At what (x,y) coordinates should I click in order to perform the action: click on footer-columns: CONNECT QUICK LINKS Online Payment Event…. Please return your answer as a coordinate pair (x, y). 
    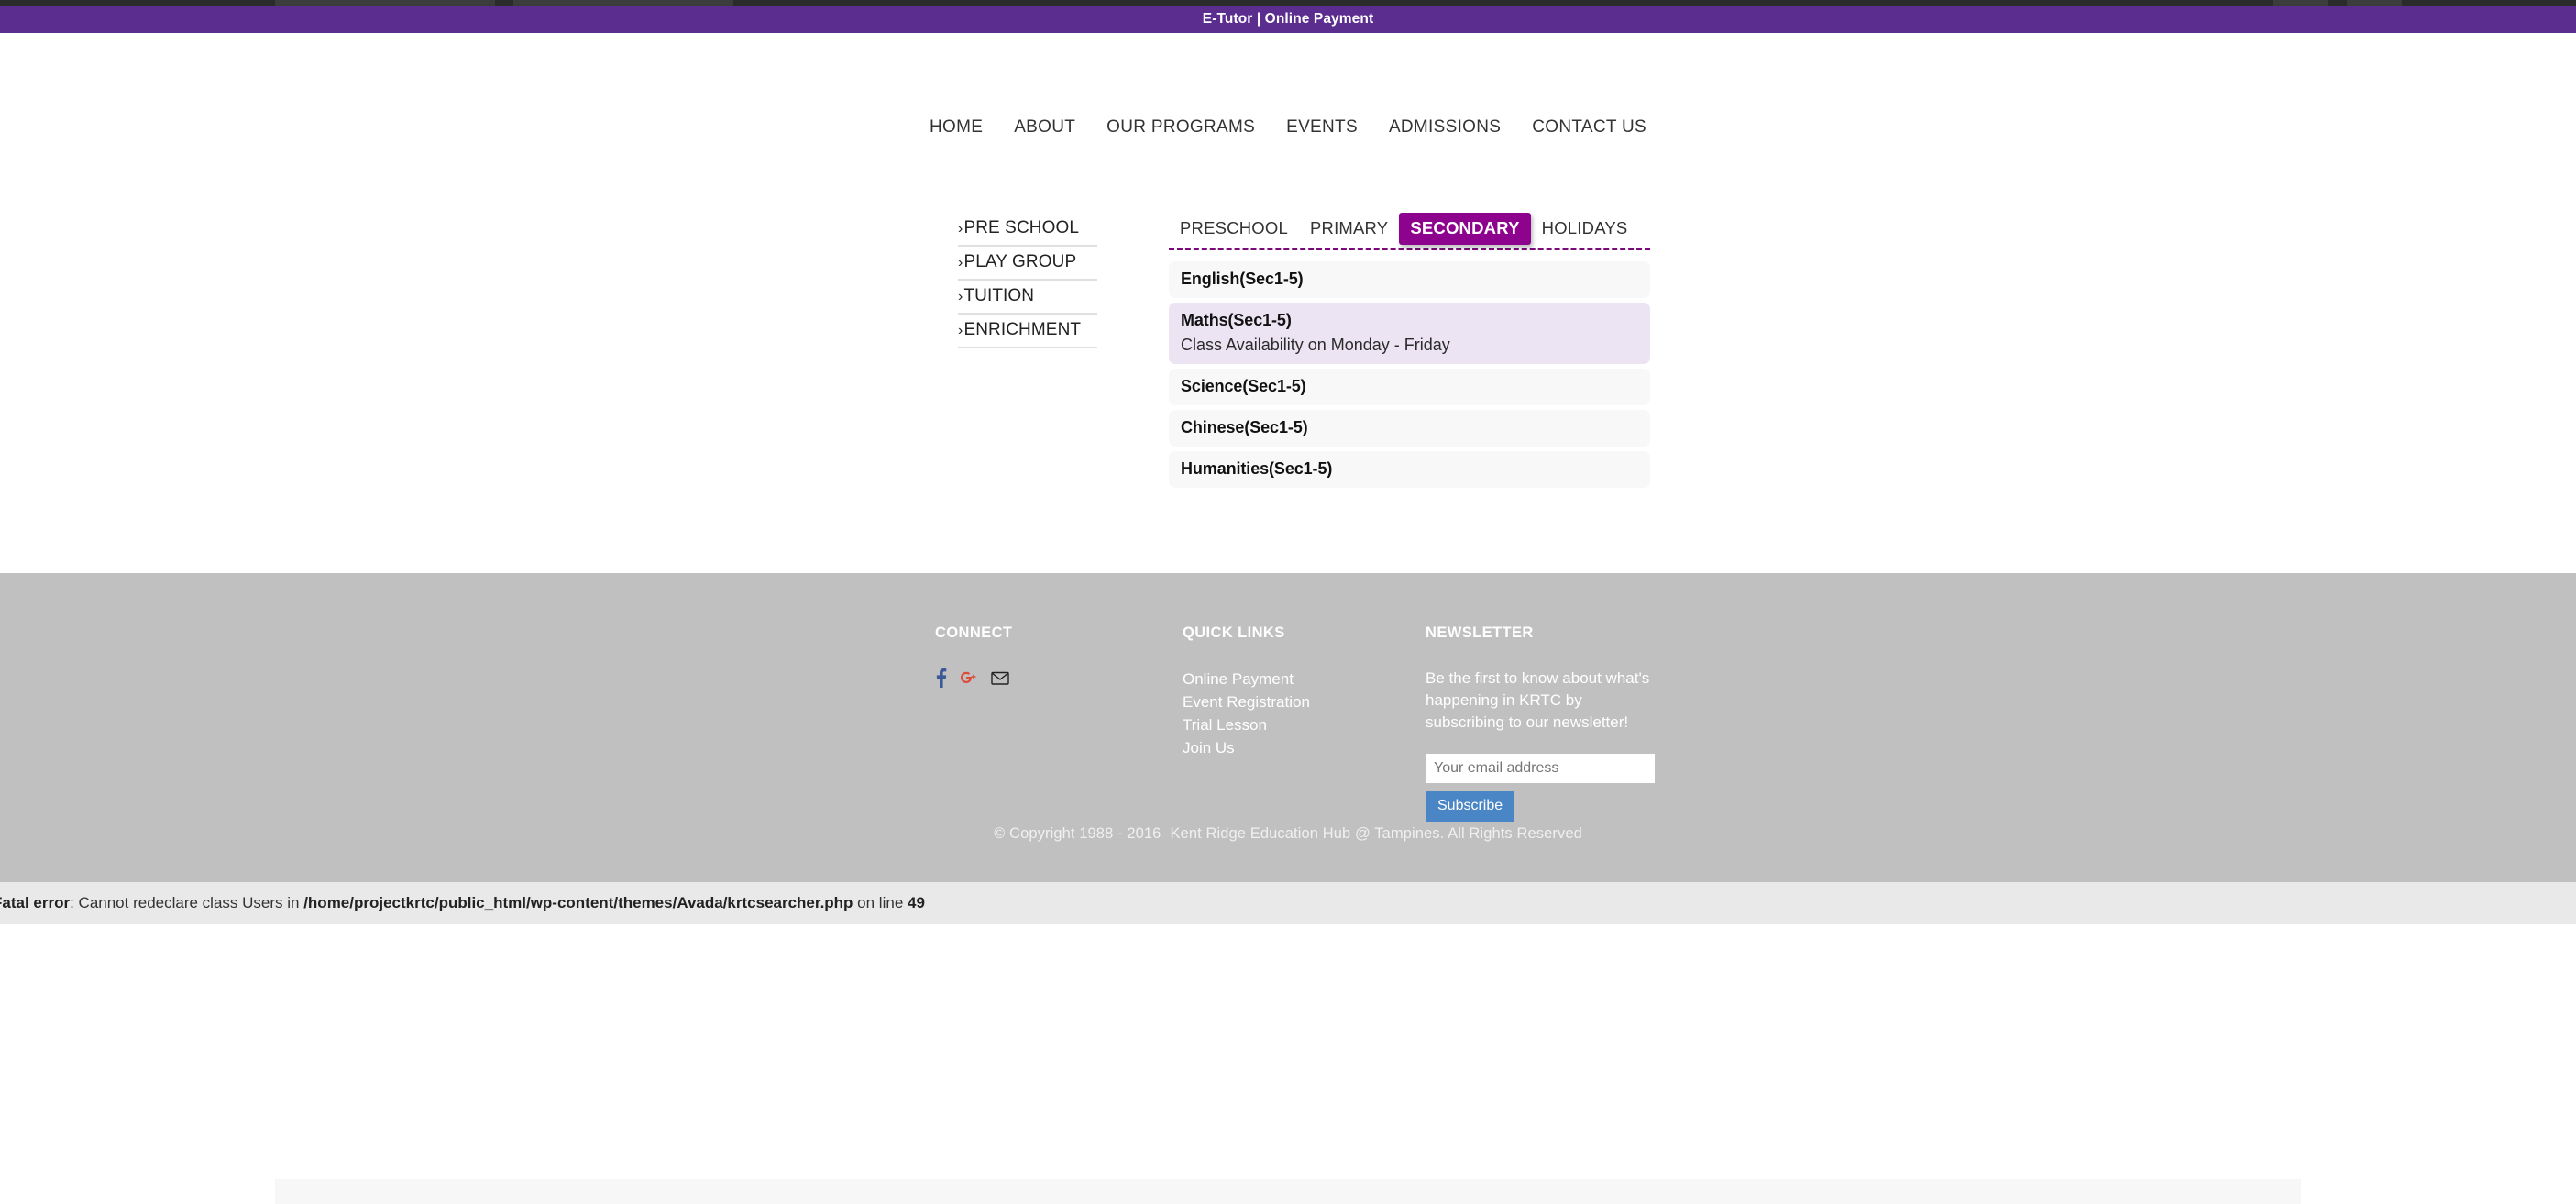
    Looking at the image, I should click on (1295, 723).